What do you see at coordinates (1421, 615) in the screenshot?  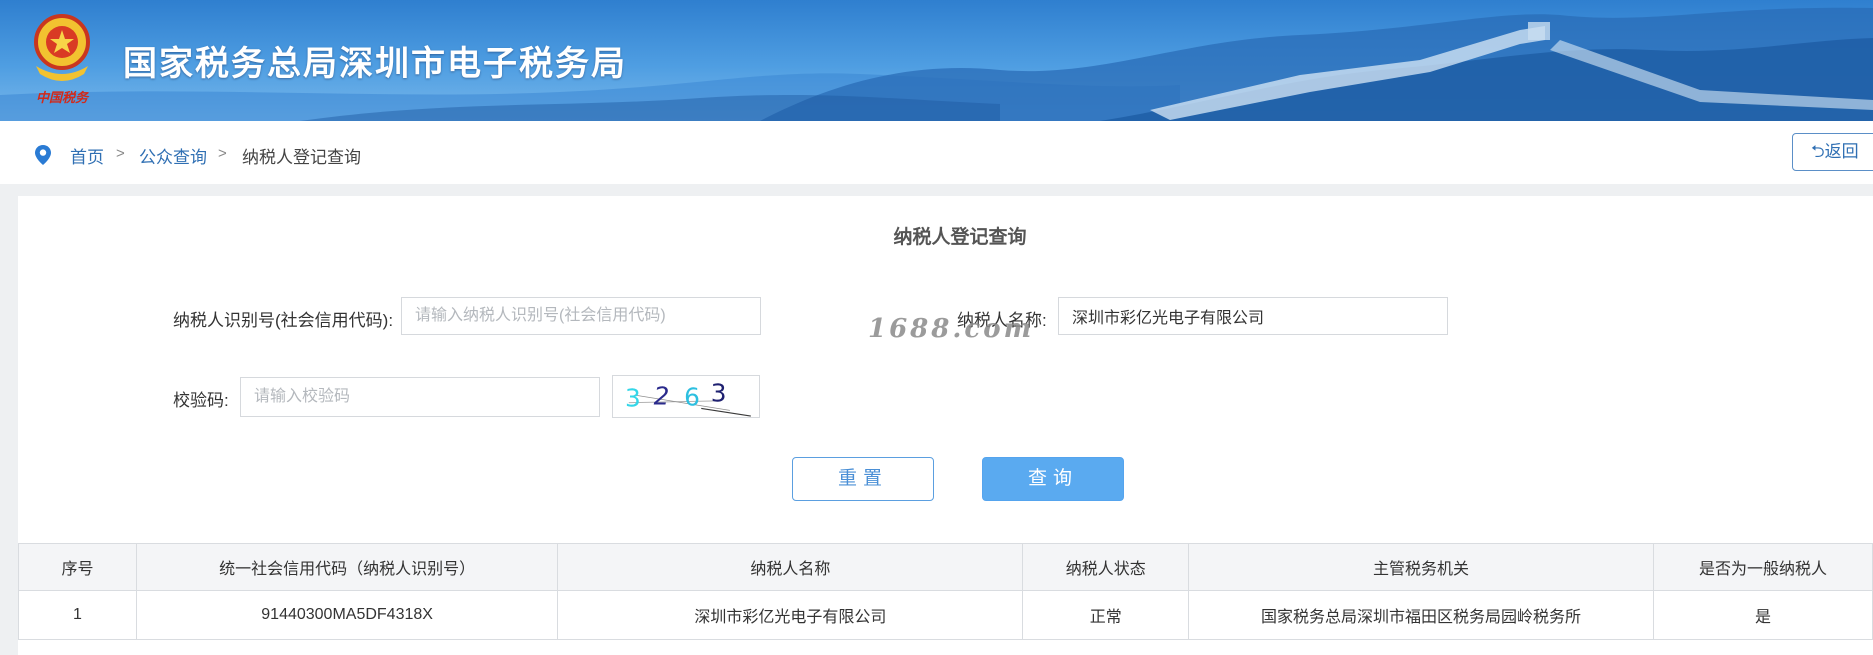 I see `table-cell: 国家税务总局深圳市福田区税务局园岭税务所` at bounding box center [1421, 615].